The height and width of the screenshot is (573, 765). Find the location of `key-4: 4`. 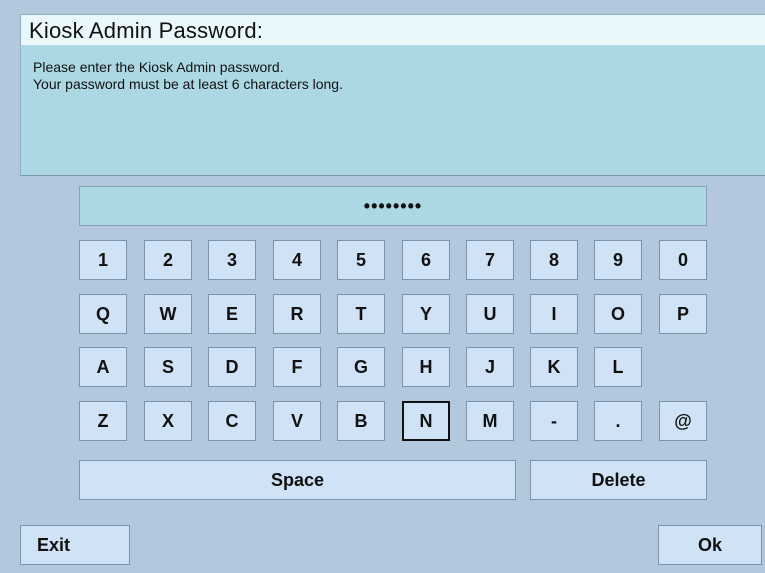

key-4: 4 is located at coordinates (297, 260).